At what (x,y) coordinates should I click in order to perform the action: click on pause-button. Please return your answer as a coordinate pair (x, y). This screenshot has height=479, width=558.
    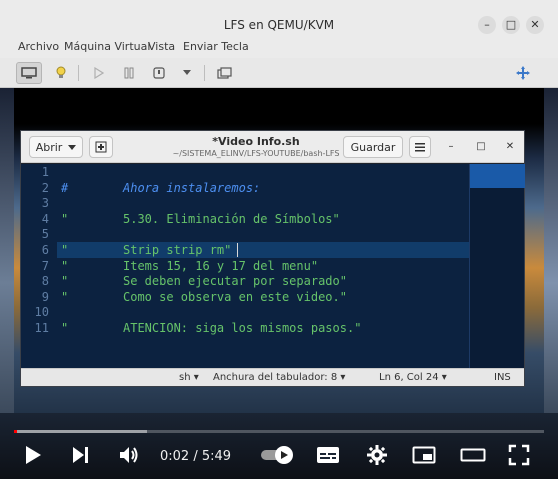
    Looking at the image, I should click on (129, 73).